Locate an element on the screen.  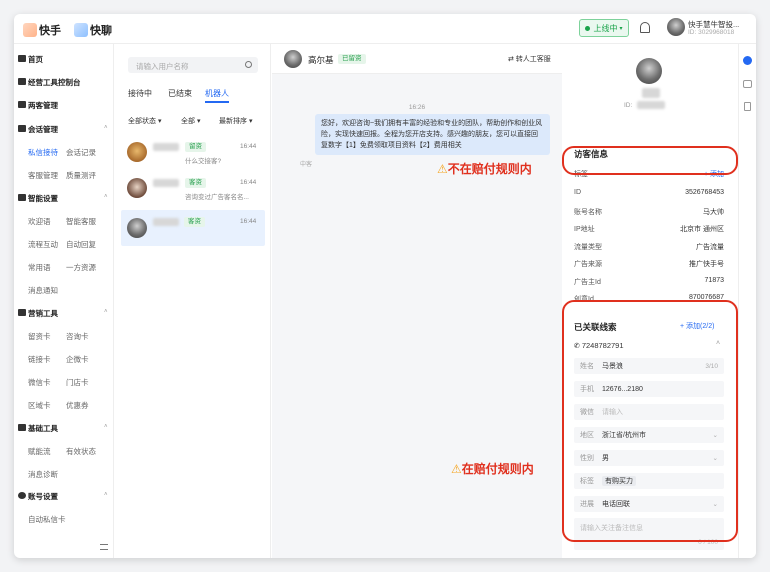
sidebar-group: 首页 is located at coordinates (35, 59).